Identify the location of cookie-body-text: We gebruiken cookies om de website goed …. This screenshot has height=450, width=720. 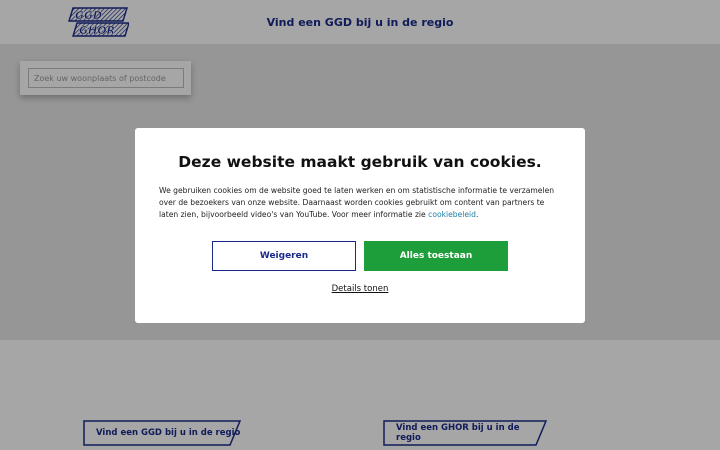
(357, 202).